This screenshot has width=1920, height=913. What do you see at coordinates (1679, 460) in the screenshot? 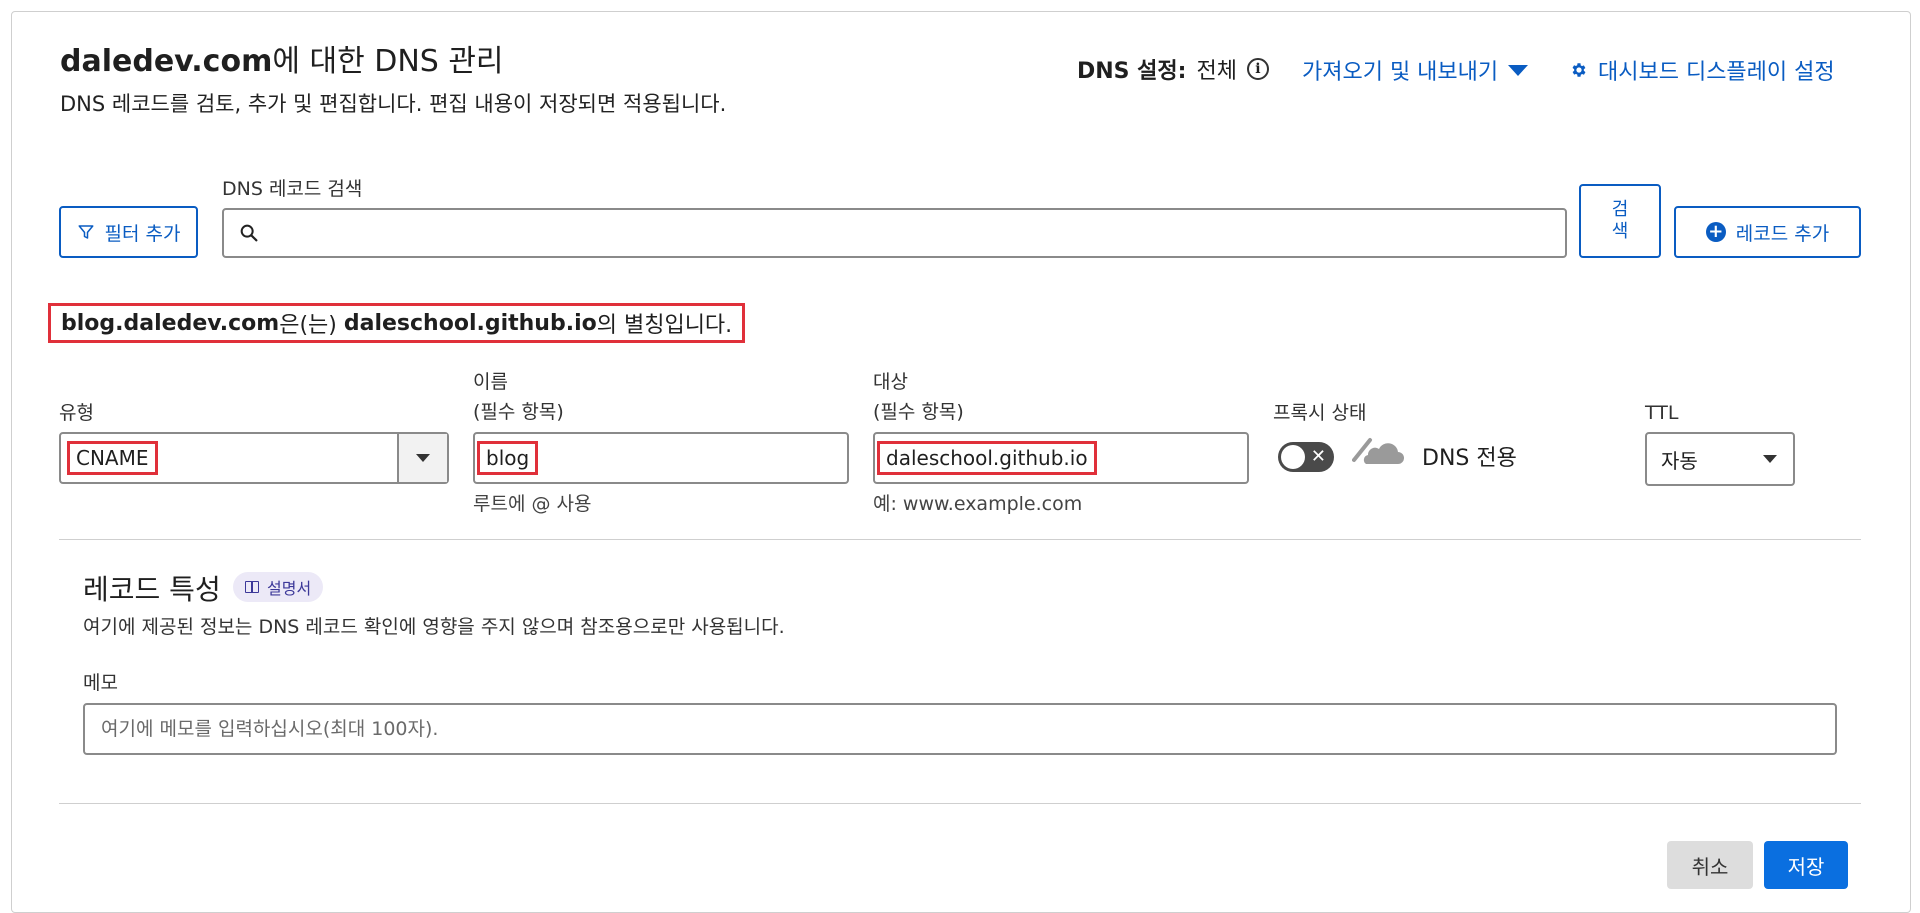
I see `ttl-value: 자동` at bounding box center [1679, 460].